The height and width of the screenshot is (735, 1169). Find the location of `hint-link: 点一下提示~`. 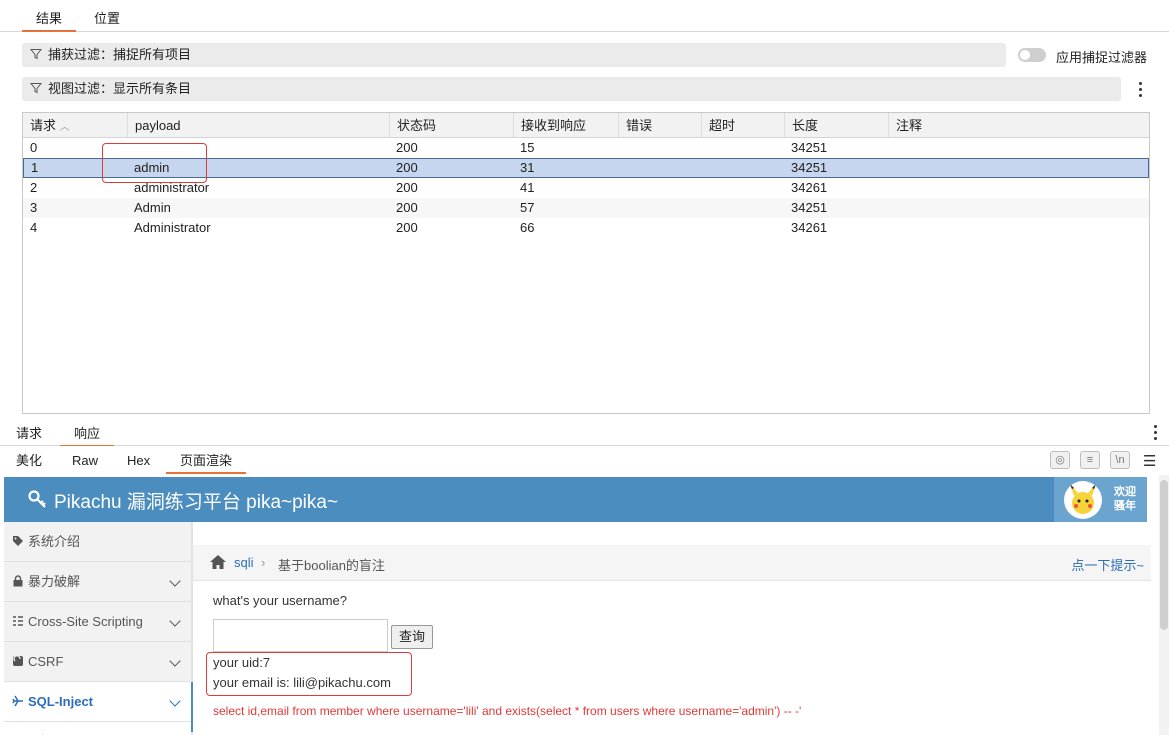

hint-link: 点一下提示~ is located at coordinates (1107, 564).